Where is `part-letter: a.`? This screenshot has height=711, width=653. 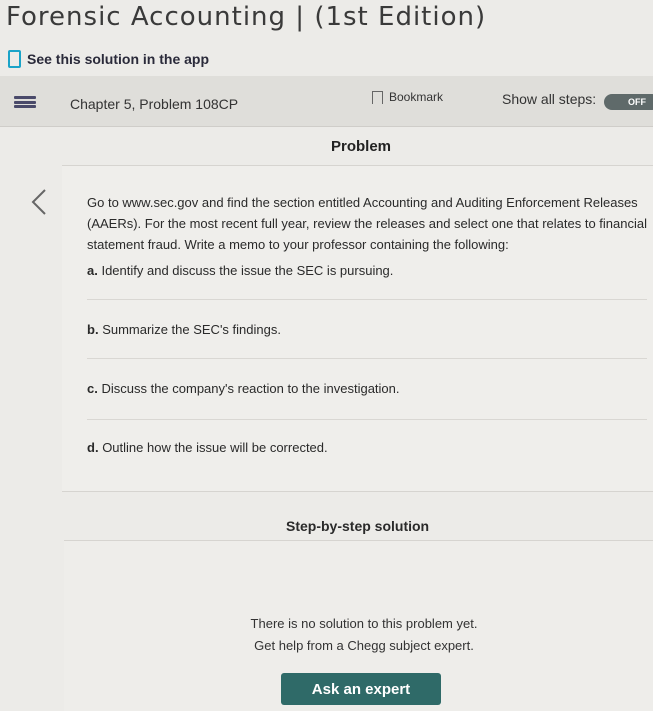 part-letter: a. is located at coordinates (92, 270).